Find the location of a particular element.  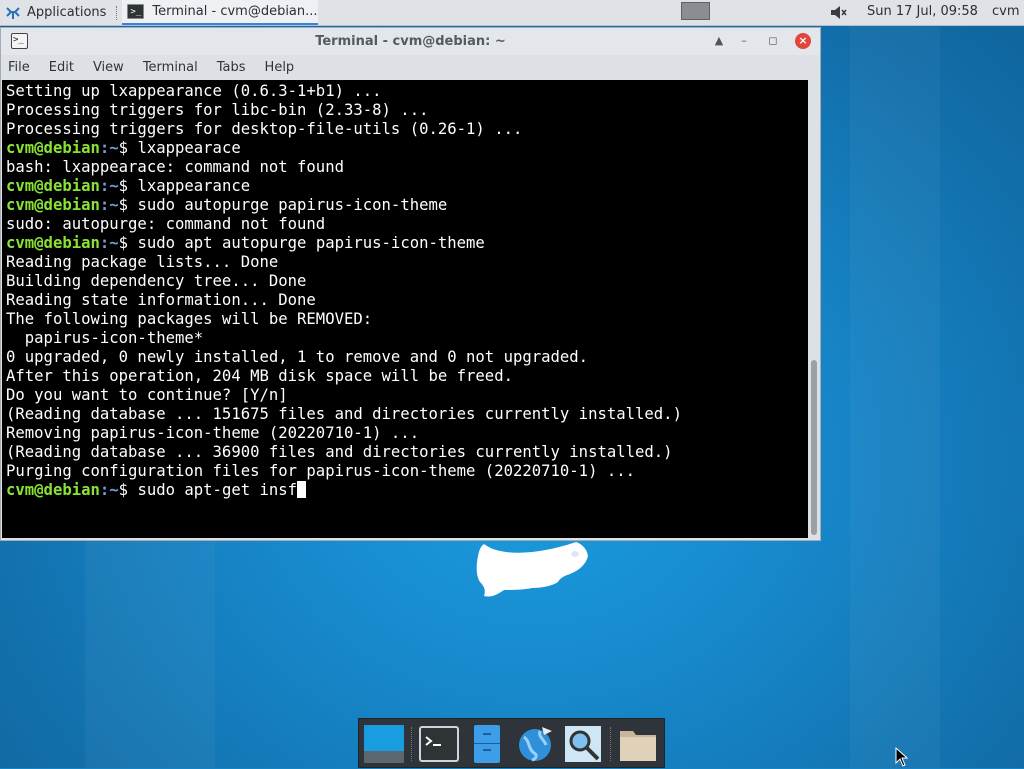

terminal-output-line: The following packages will be REMOVED: is located at coordinates (189, 319).